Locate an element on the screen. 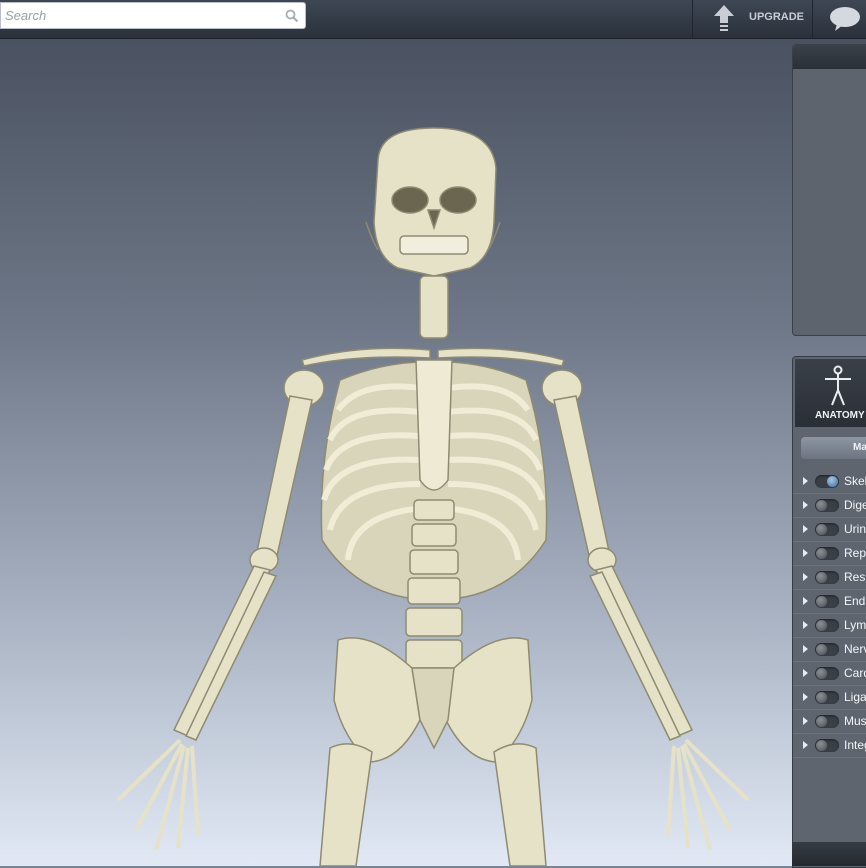  tab-anatomy: ANATOMY is located at coordinates (830, 393).